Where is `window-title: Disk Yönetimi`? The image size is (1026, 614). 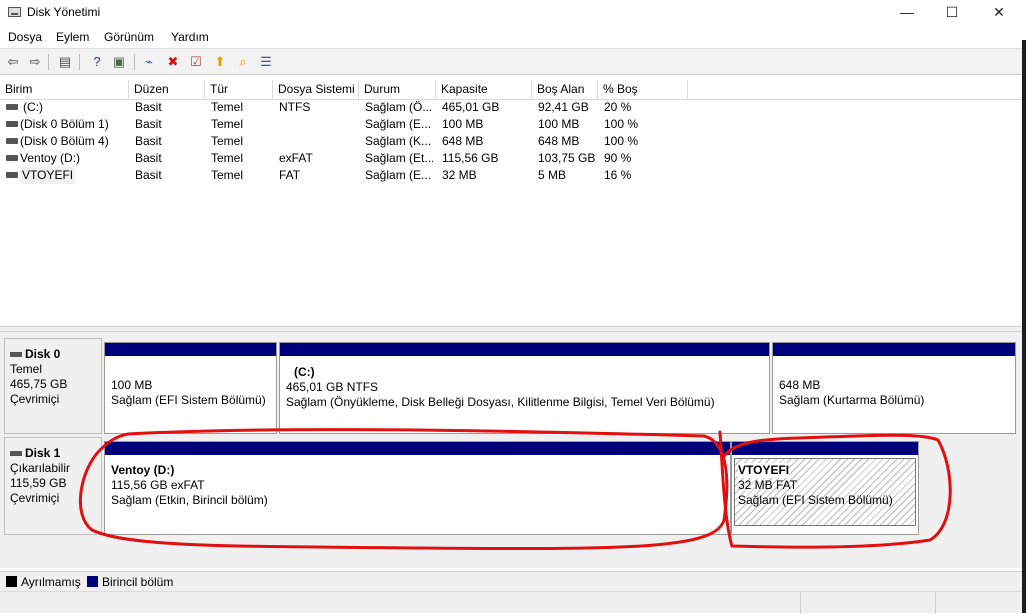 window-title: Disk Yönetimi is located at coordinates (64, 12).